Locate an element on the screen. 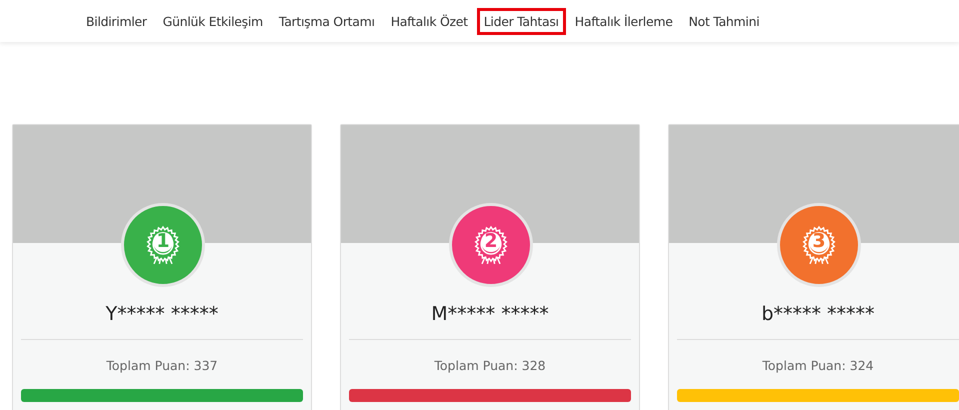 The width and height of the screenshot is (959, 410). nav-tab: Not Tahmini is located at coordinates (724, 21).